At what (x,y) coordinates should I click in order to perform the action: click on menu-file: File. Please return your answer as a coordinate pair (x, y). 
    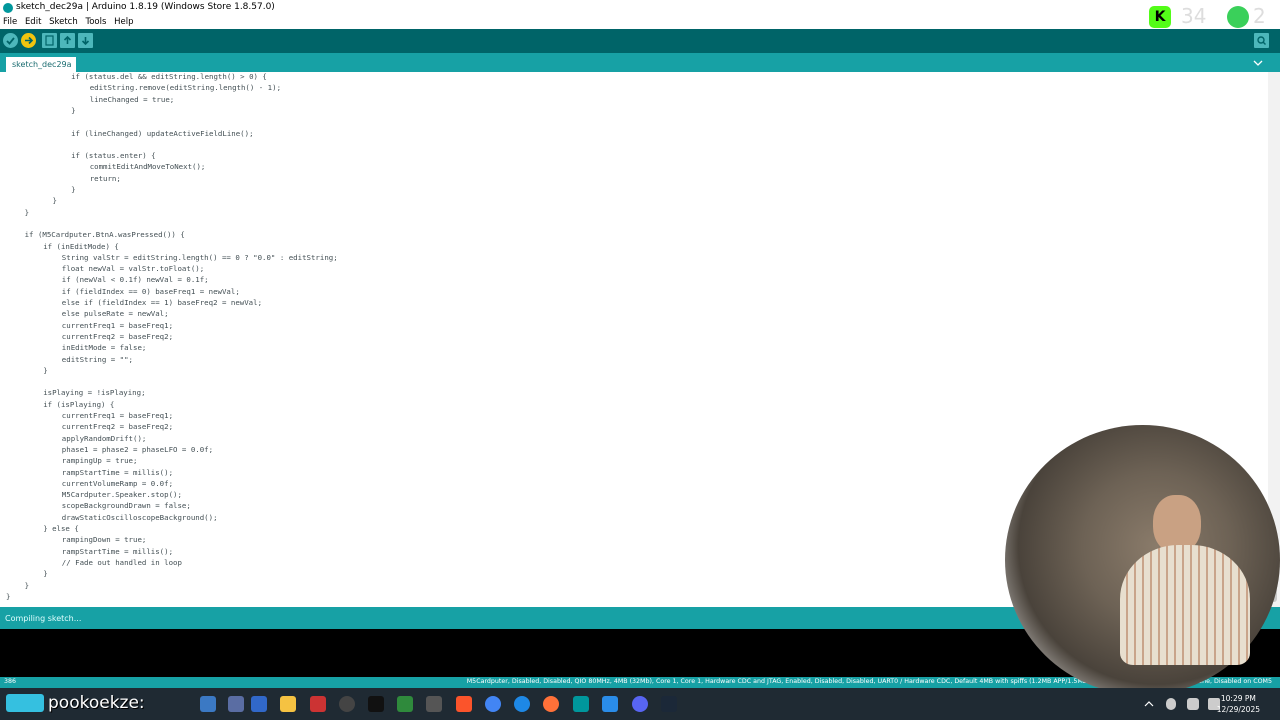
    Looking at the image, I should click on (10, 22).